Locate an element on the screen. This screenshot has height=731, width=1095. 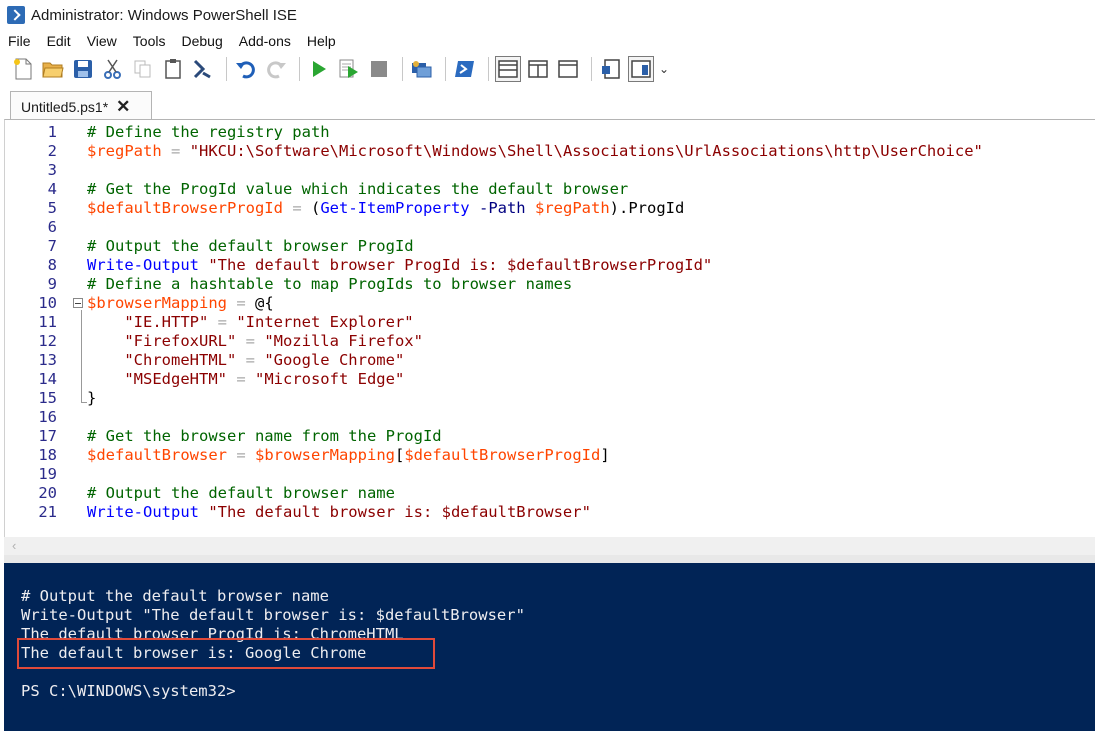
code-text: # Get the browser name from the ProgId is located at coordinates (264, 436).